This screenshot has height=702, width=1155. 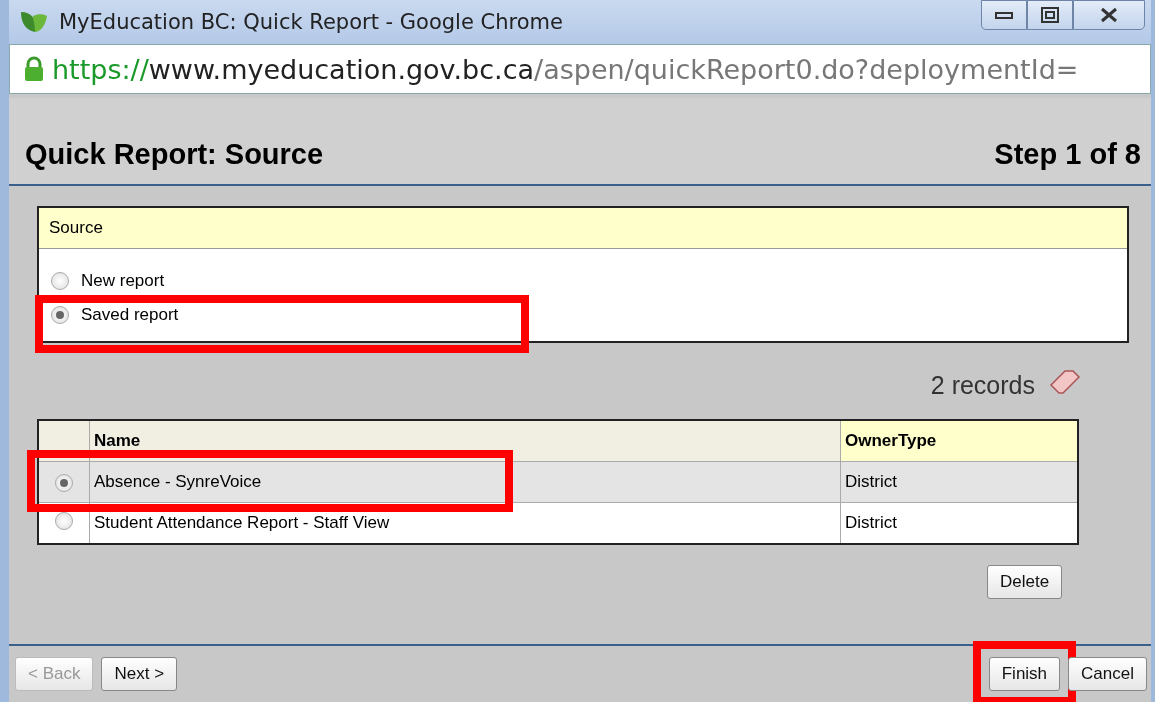 I want to click on close-button, so click(x=1109, y=15).